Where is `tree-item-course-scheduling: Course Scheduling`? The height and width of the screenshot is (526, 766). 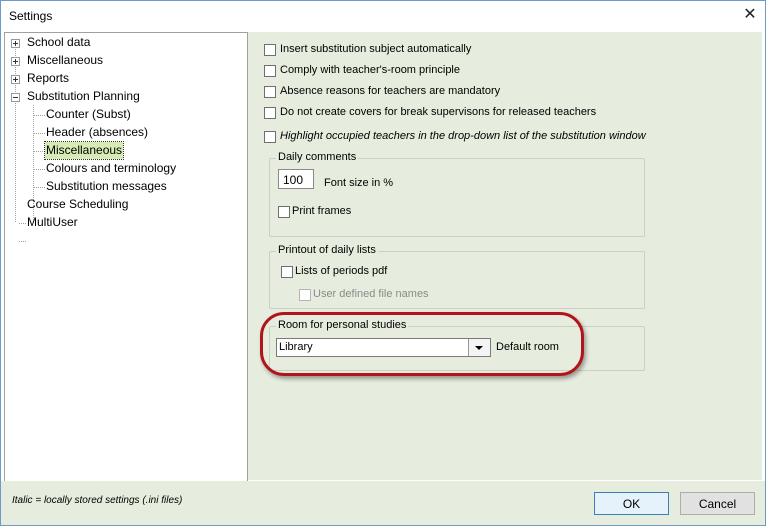 tree-item-course-scheduling: Course Scheduling is located at coordinates (77, 204).